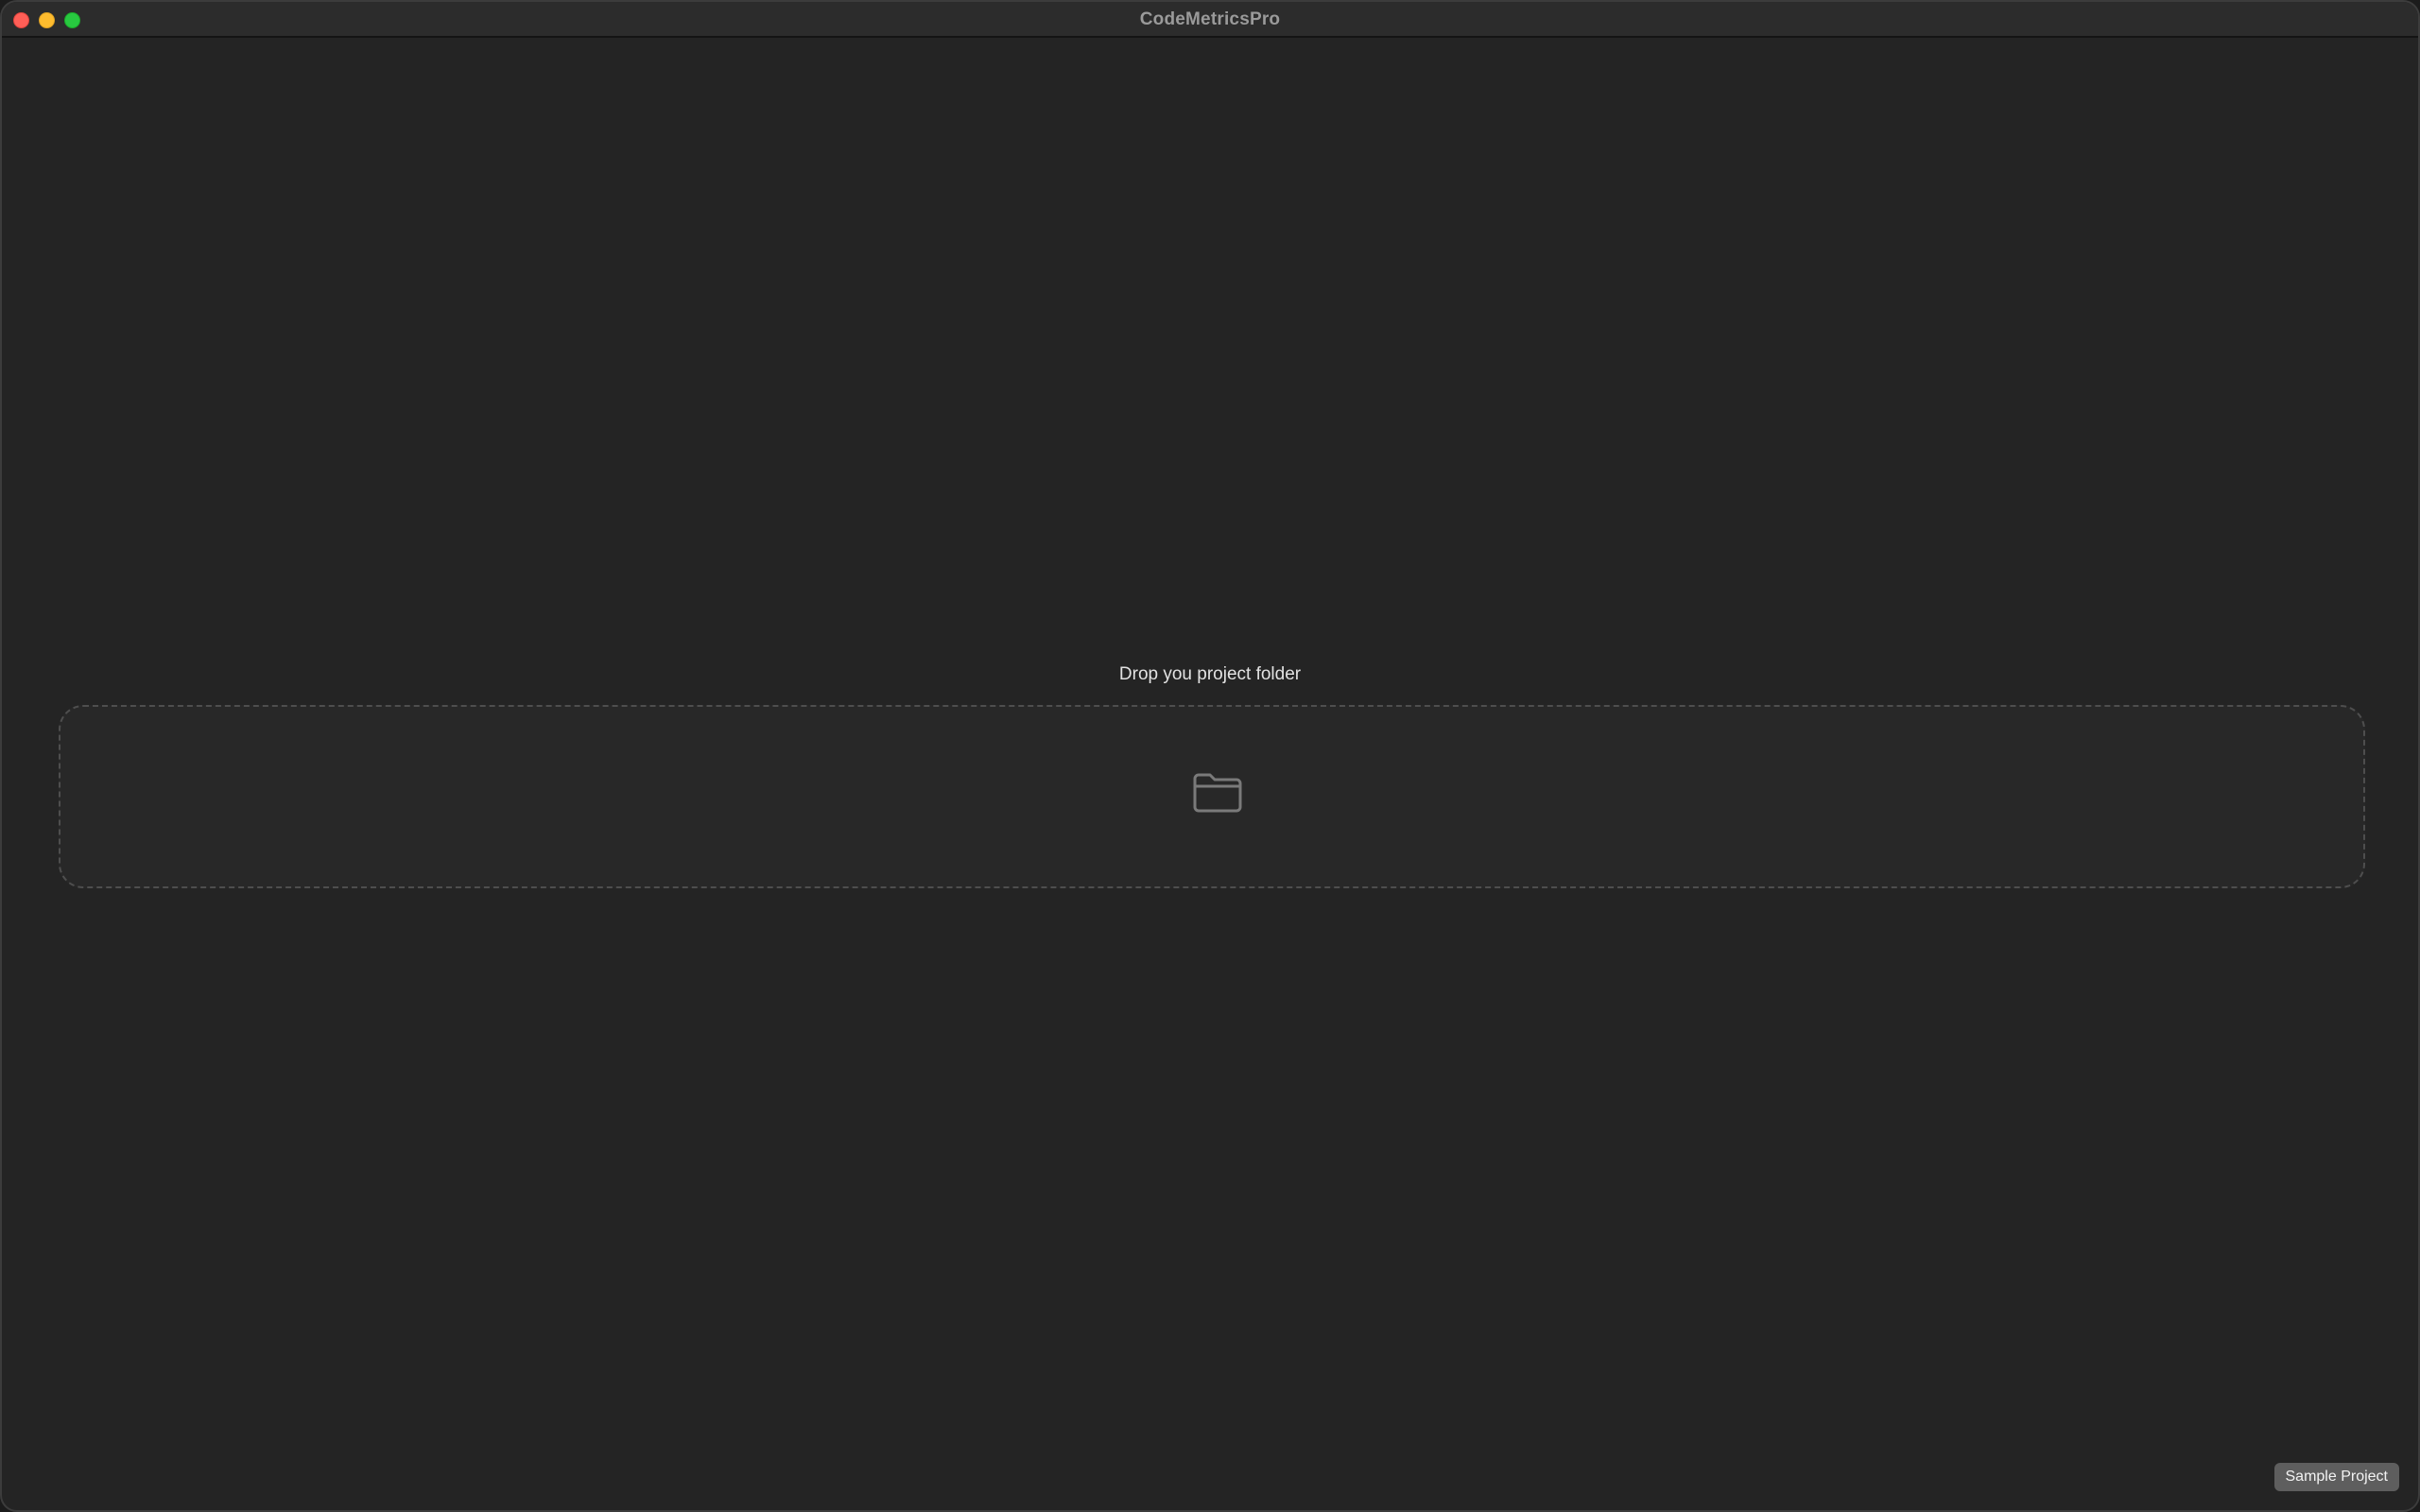 This screenshot has width=2420, height=1512. I want to click on folder-icon, so click(1217, 793).